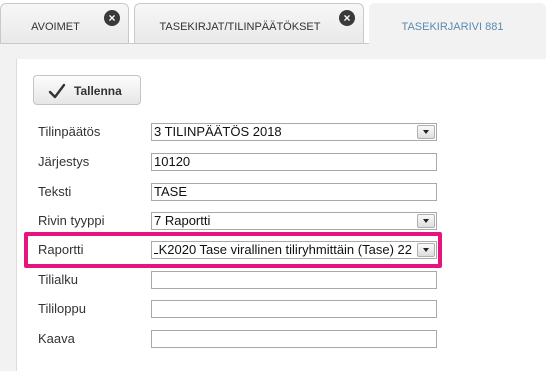  Describe the element at coordinates (240, 27) in the screenshot. I see `tab-label: TASEKIRJAT/TILINPÄÄTÖKSET` at that location.